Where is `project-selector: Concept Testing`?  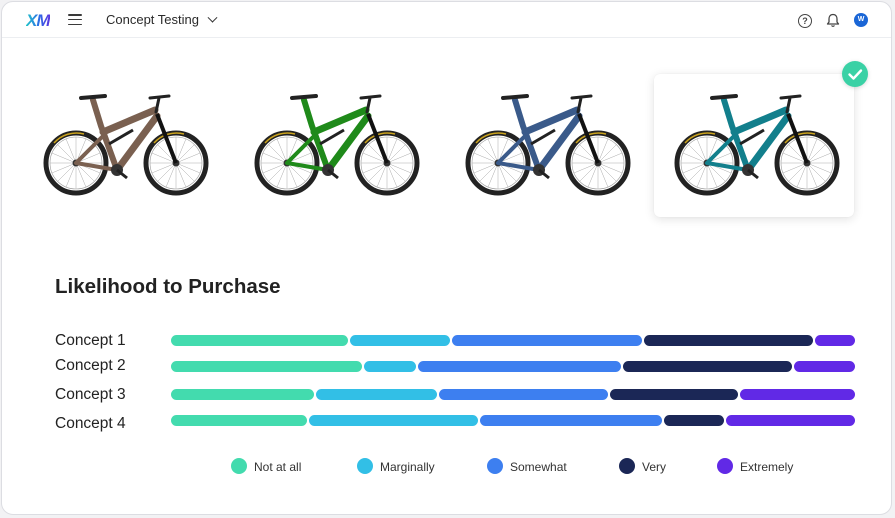
project-selector: Concept Testing is located at coordinates (162, 19).